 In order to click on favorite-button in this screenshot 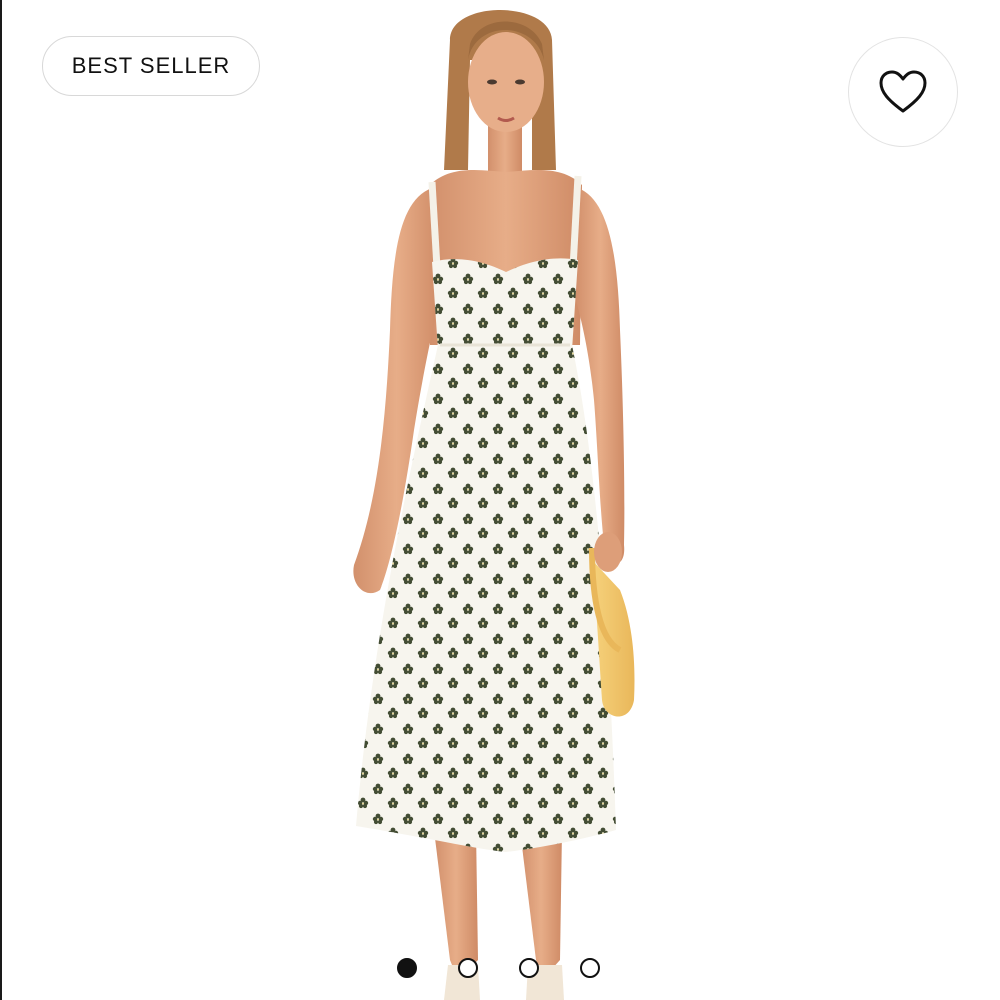, I will do `click(903, 92)`.